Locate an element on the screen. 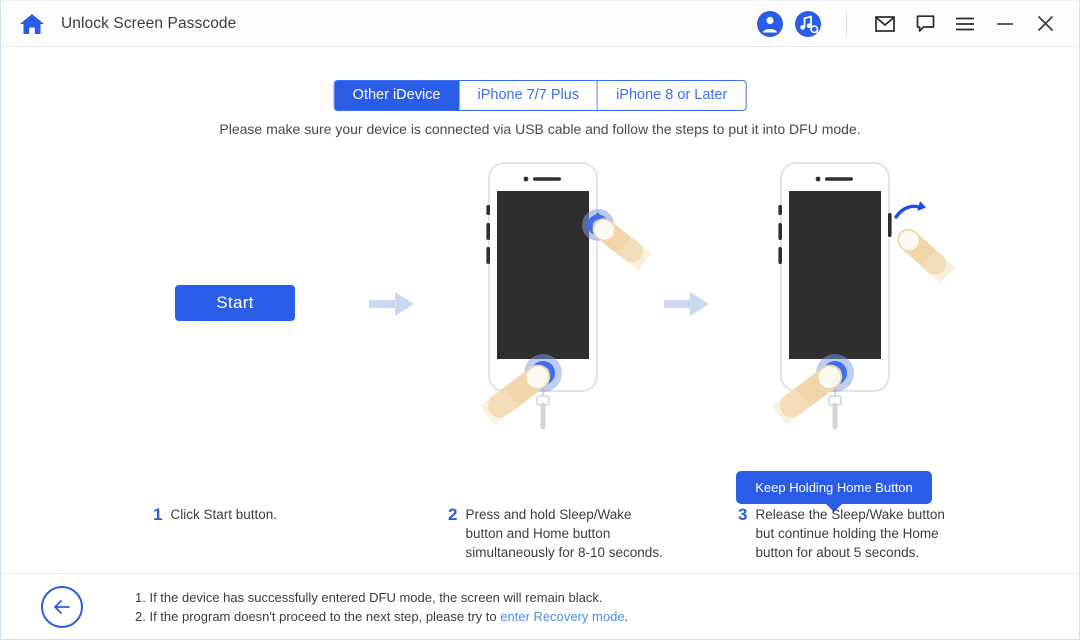  step-caption-1: 1 Click Start button. is located at coordinates (215, 514).